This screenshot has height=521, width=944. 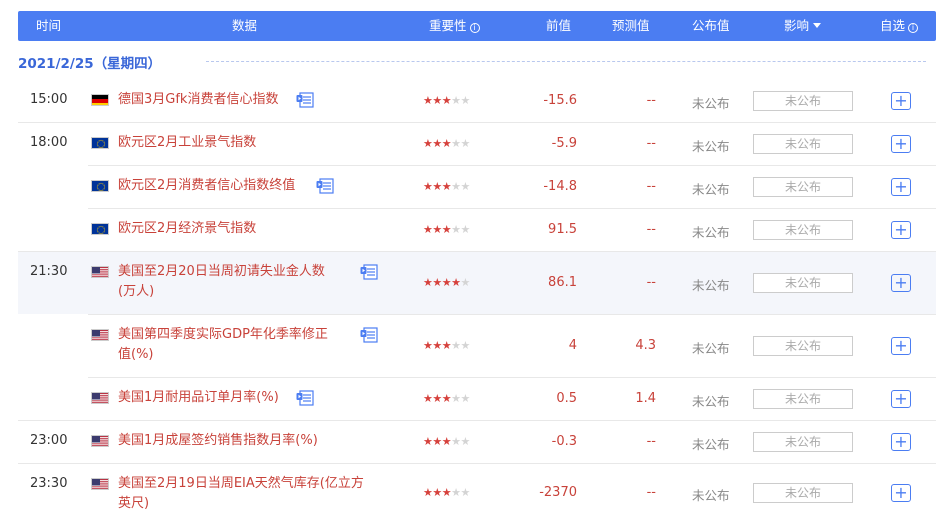 I want to click on previous-value: -15.6, so click(x=560, y=100).